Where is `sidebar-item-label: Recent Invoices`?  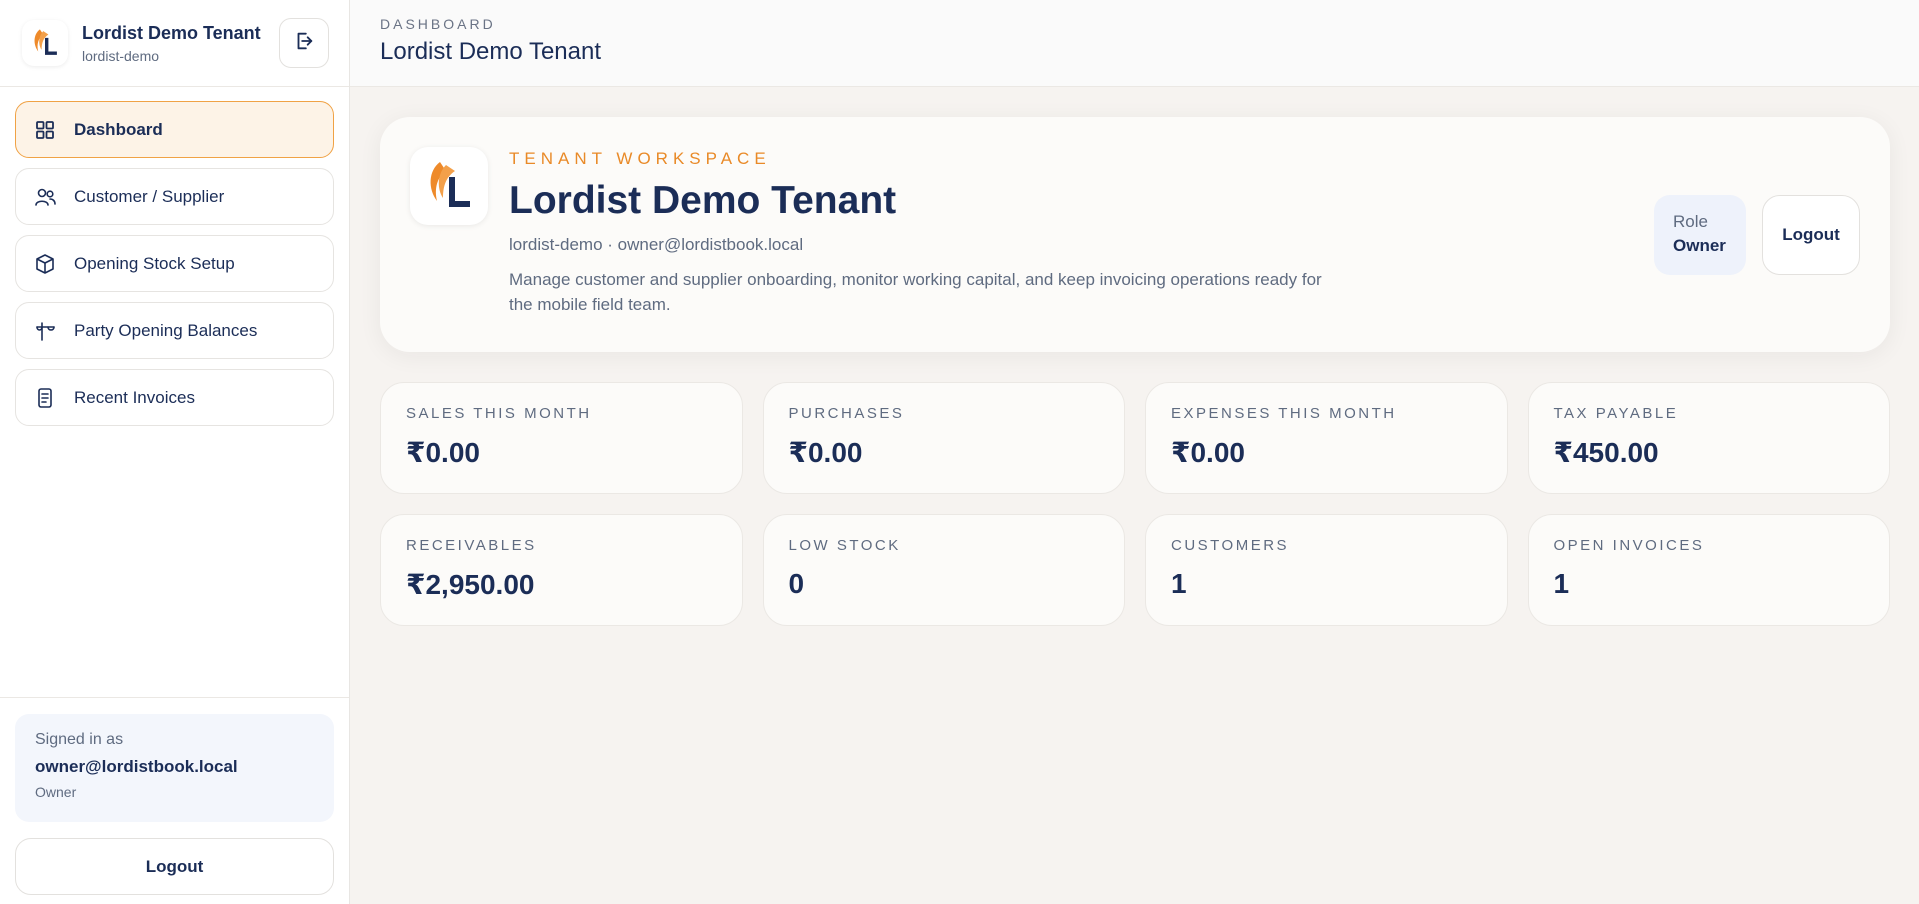 sidebar-item-label: Recent Invoices is located at coordinates (134, 397).